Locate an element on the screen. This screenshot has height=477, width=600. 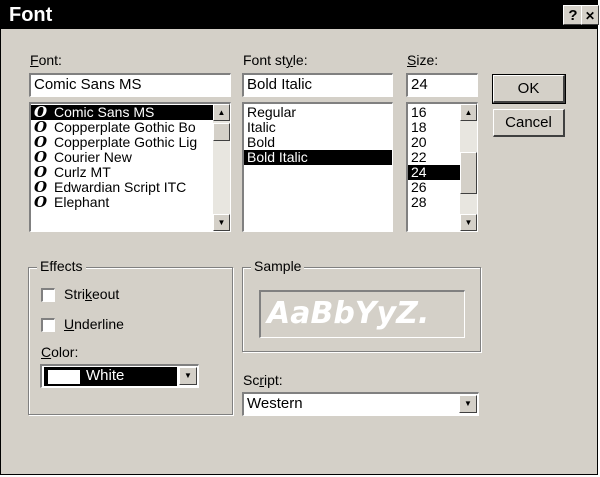
list-item-label: Bold is located at coordinates (261, 142).